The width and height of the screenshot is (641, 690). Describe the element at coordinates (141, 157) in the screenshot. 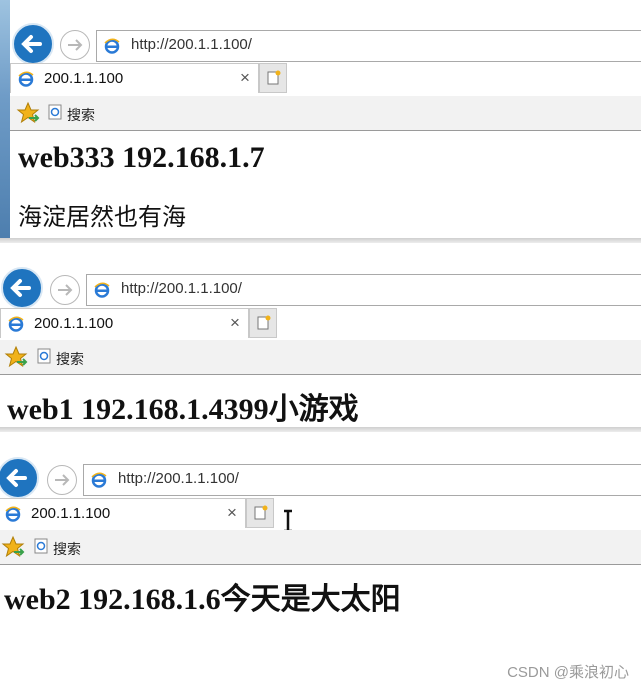

I see `page-heading: web333 192.168.1.7` at that location.